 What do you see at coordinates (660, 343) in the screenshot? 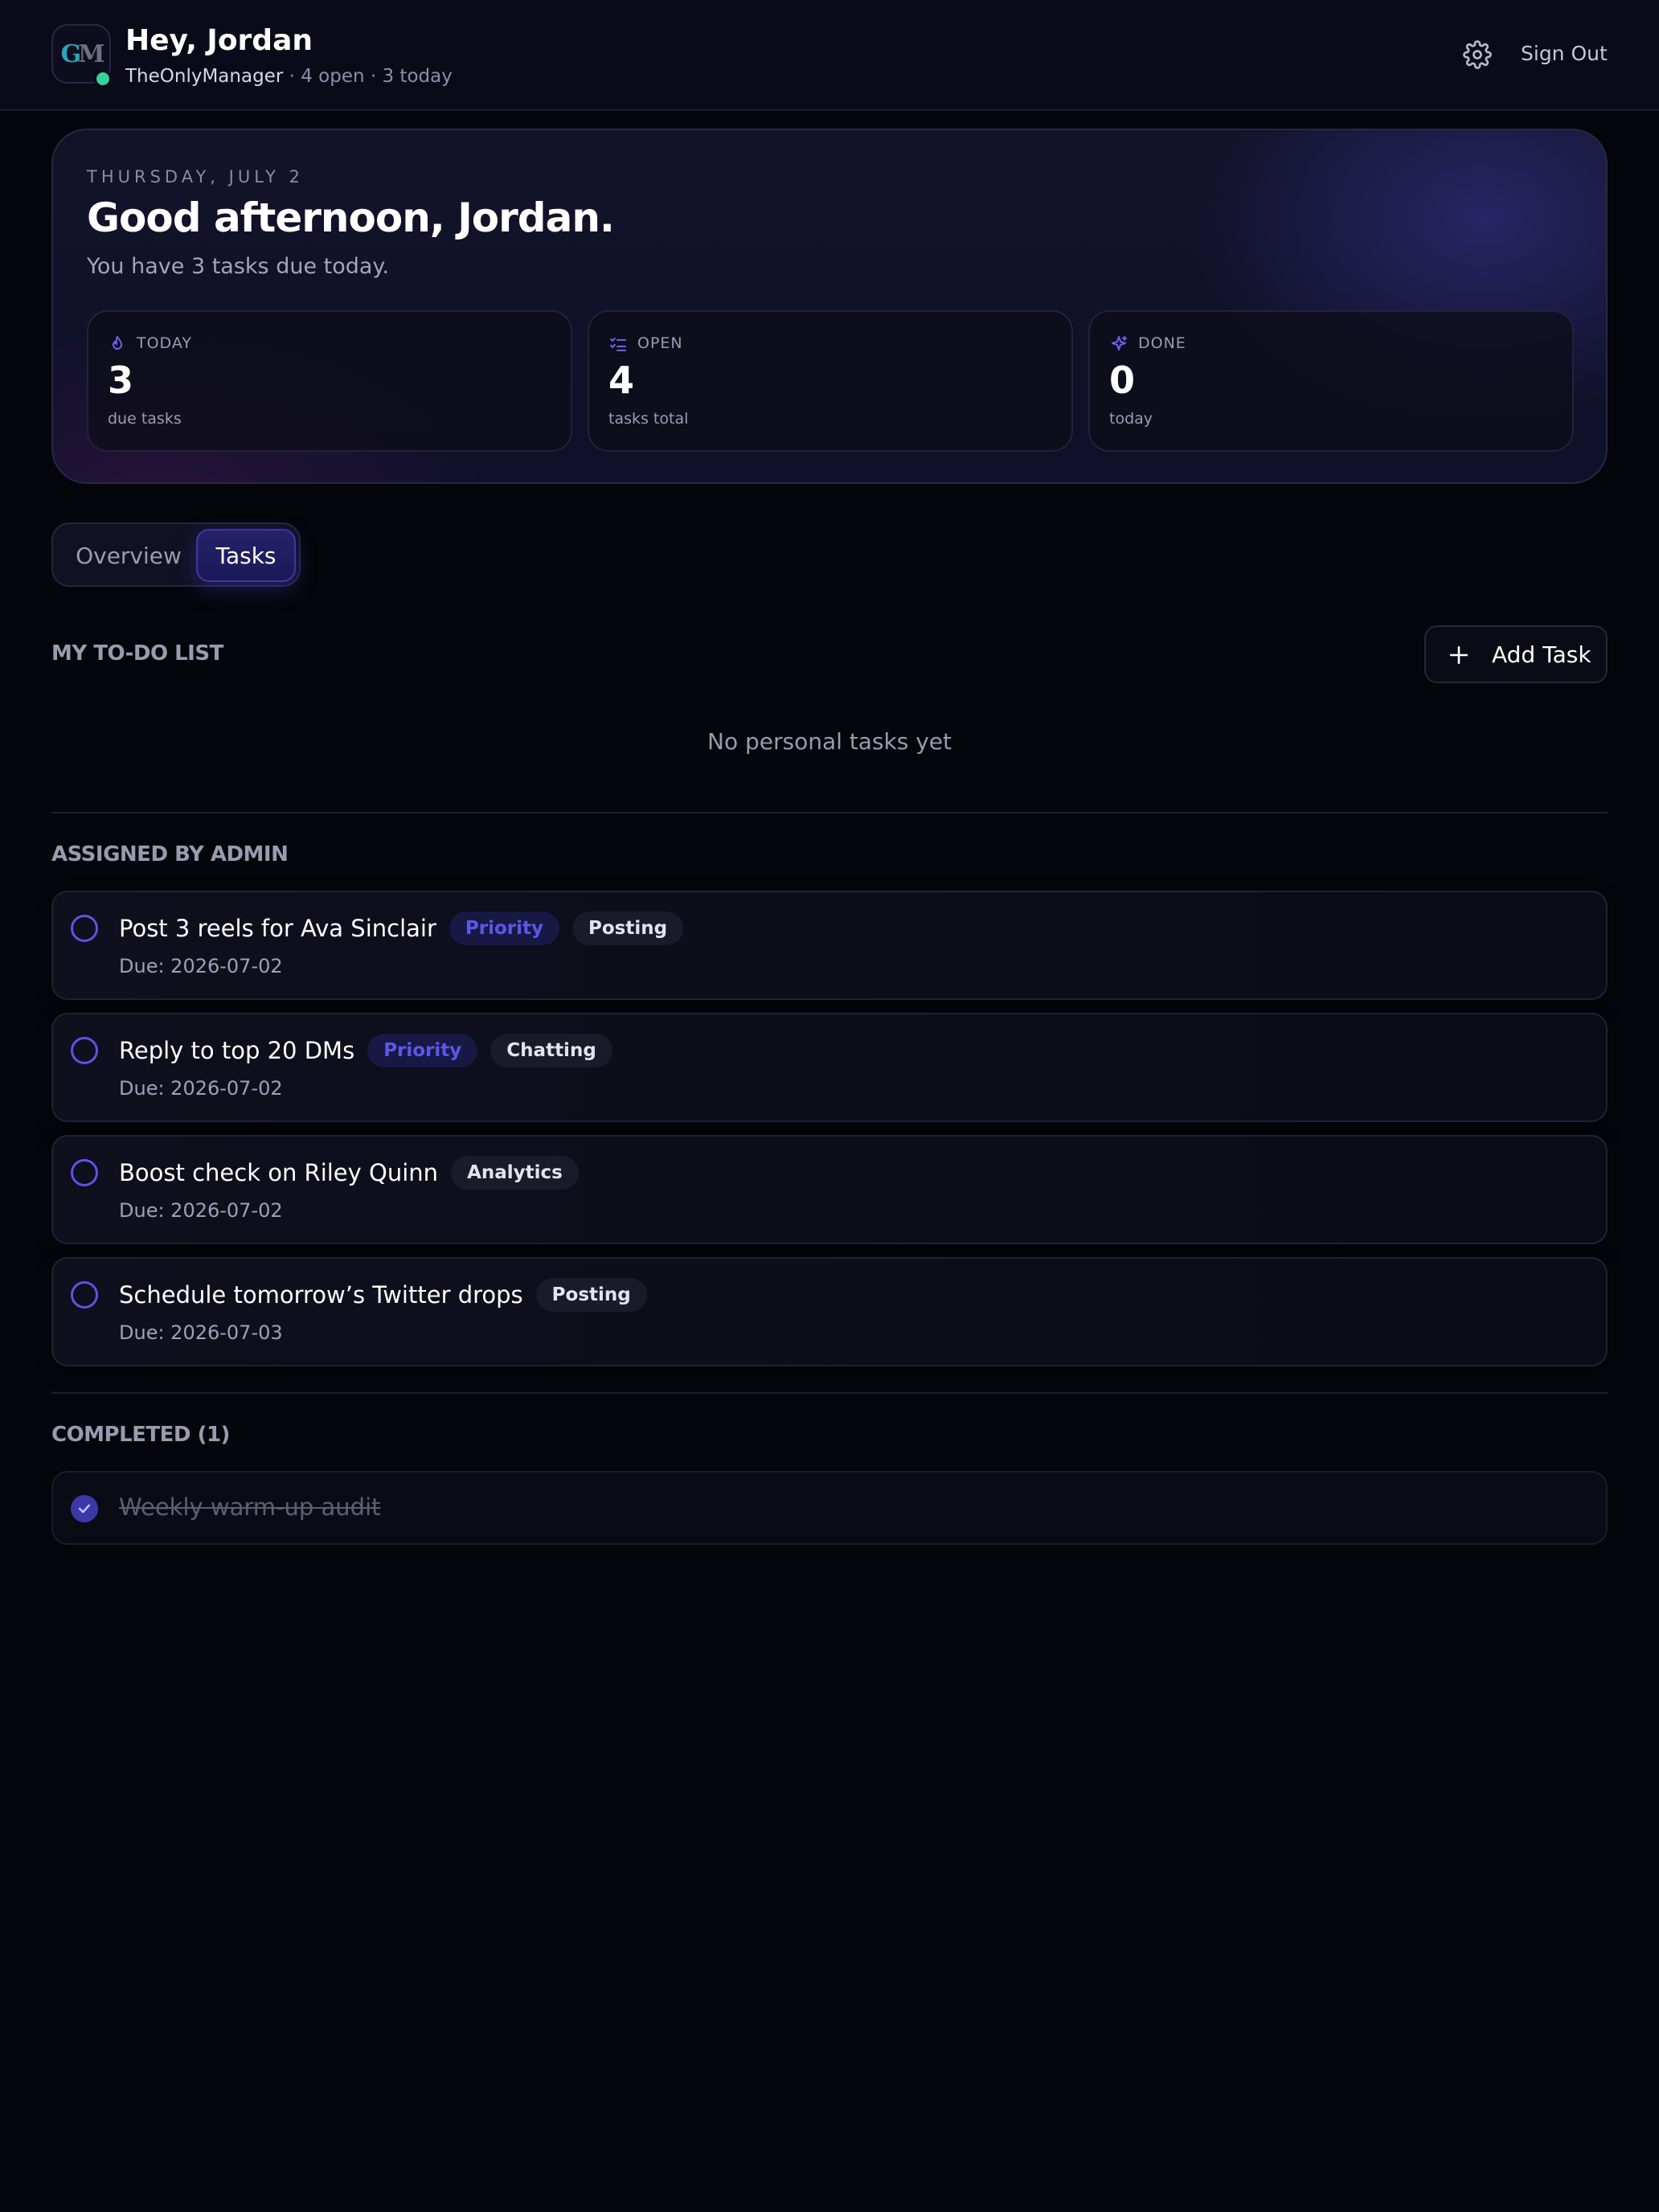
I see `stat-label: OPEN` at bounding box center [660, 343].